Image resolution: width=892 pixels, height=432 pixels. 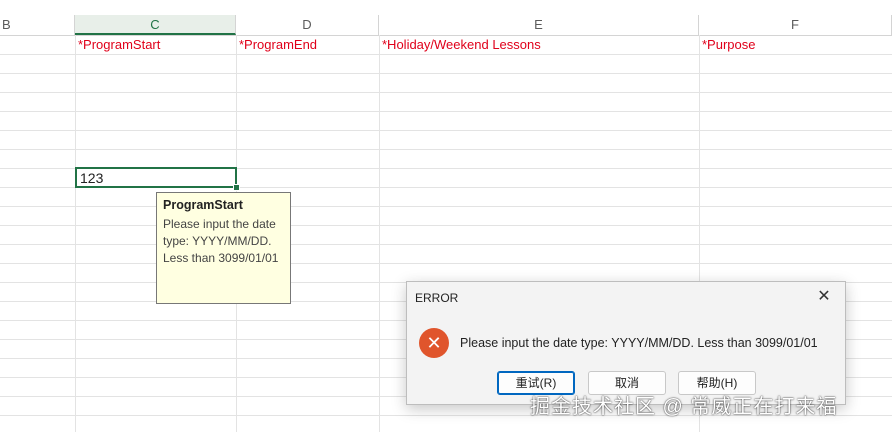 What do you see at coordinates (217, 241) in the screenshot?
I see `tooltip-line: type: YYYY/MM/DD.` at bounding box center [217, 241].